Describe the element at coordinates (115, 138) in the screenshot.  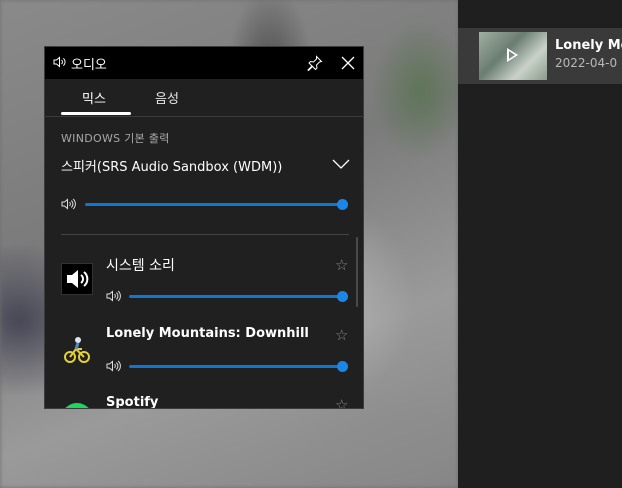
I see `default-output-label: WINDOWS 기본 출력` at that location.